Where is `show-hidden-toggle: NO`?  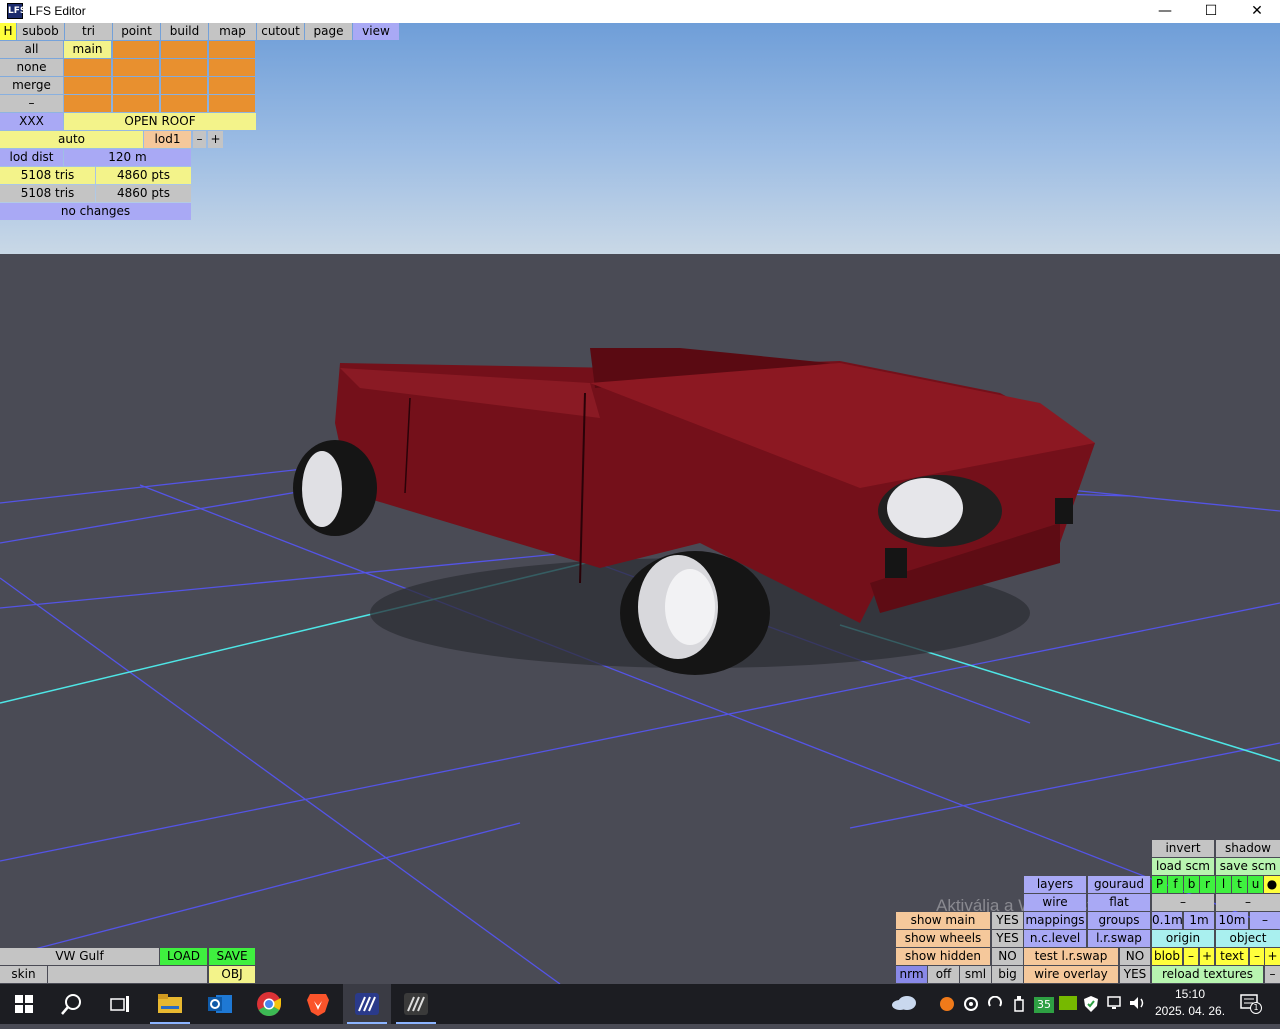 show-hidden-toggle: NO is located at coordinates (1007, 956).